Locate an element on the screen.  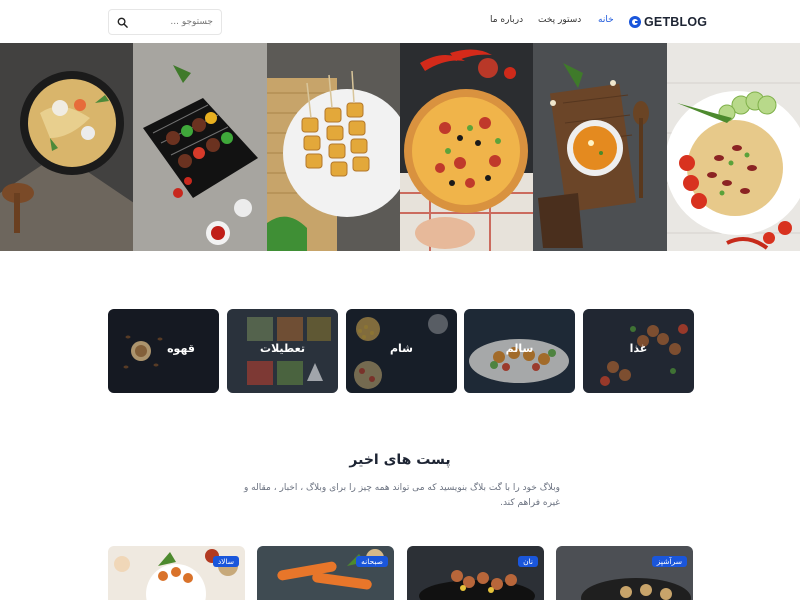
nav-item-recipes: دستور پخت is located at coordinates (559, 22).